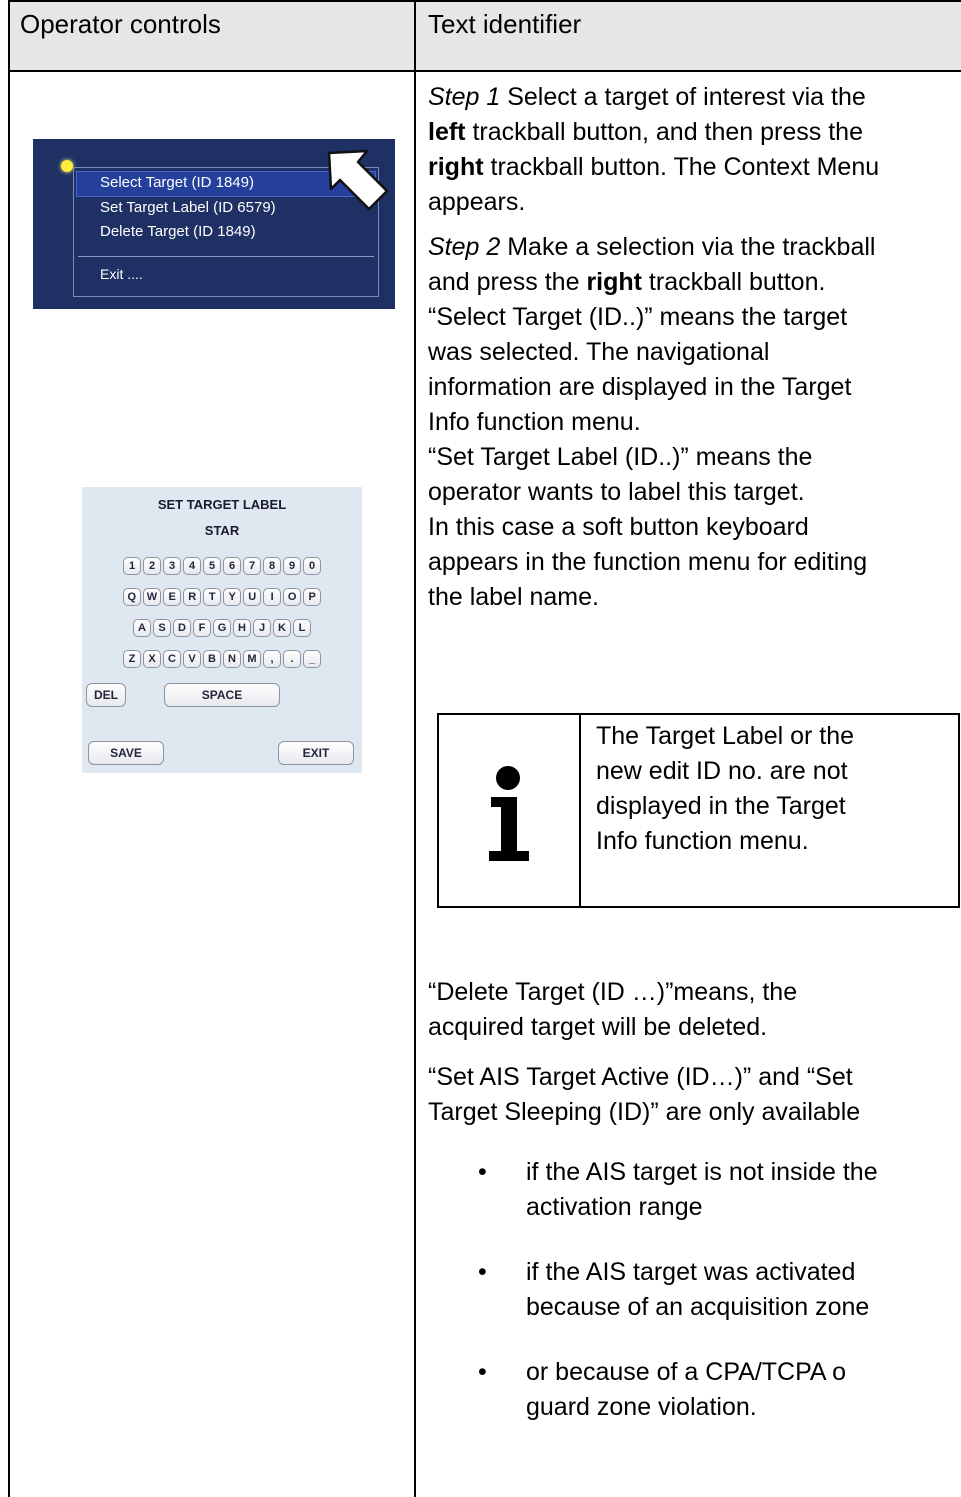 The height and width of the screenshot is (1497, 961). What do you see at coordinates (232, 566) in the screenshot?
I see `key: 6` at bounding box center [232, 566].